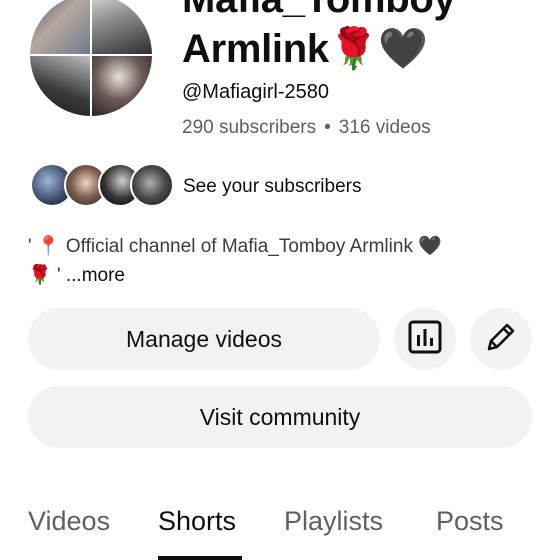 This screenshot has width=560, height=560. Describe the element at coordinates (48, 246) in the screenshot. I see `pin-emoji: 📍` at that location.